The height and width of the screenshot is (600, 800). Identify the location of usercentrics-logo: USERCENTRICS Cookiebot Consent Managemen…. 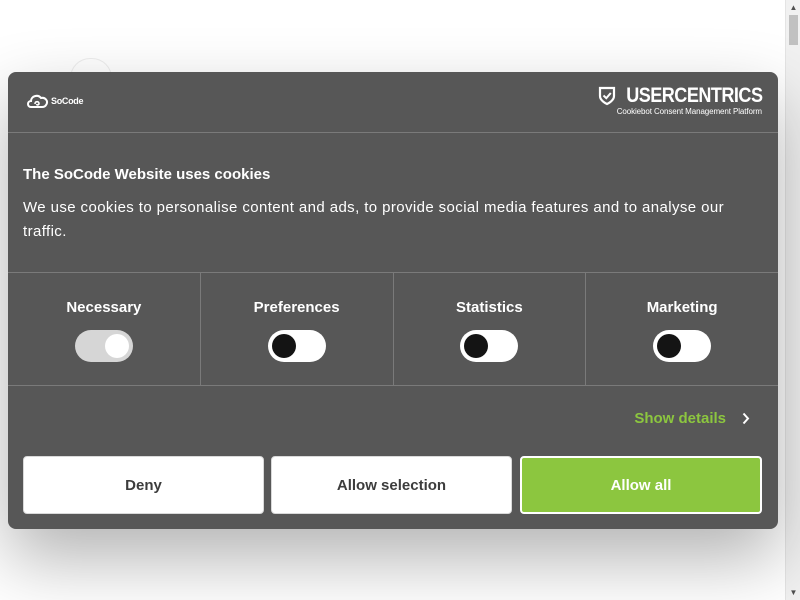
(680, 100).